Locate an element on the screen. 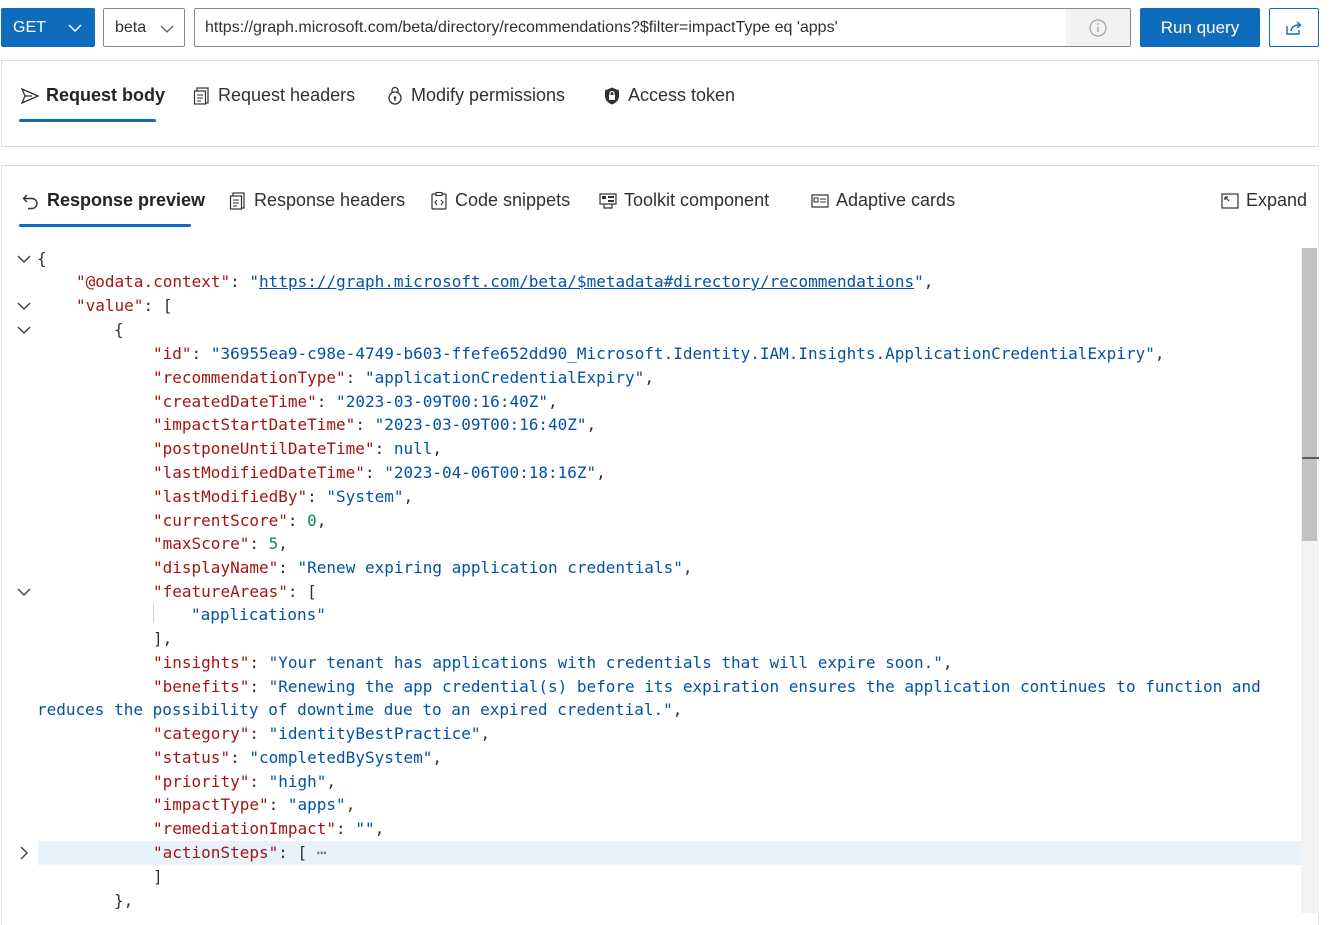  json-key: maxScore is located at coordinates (201, 544).